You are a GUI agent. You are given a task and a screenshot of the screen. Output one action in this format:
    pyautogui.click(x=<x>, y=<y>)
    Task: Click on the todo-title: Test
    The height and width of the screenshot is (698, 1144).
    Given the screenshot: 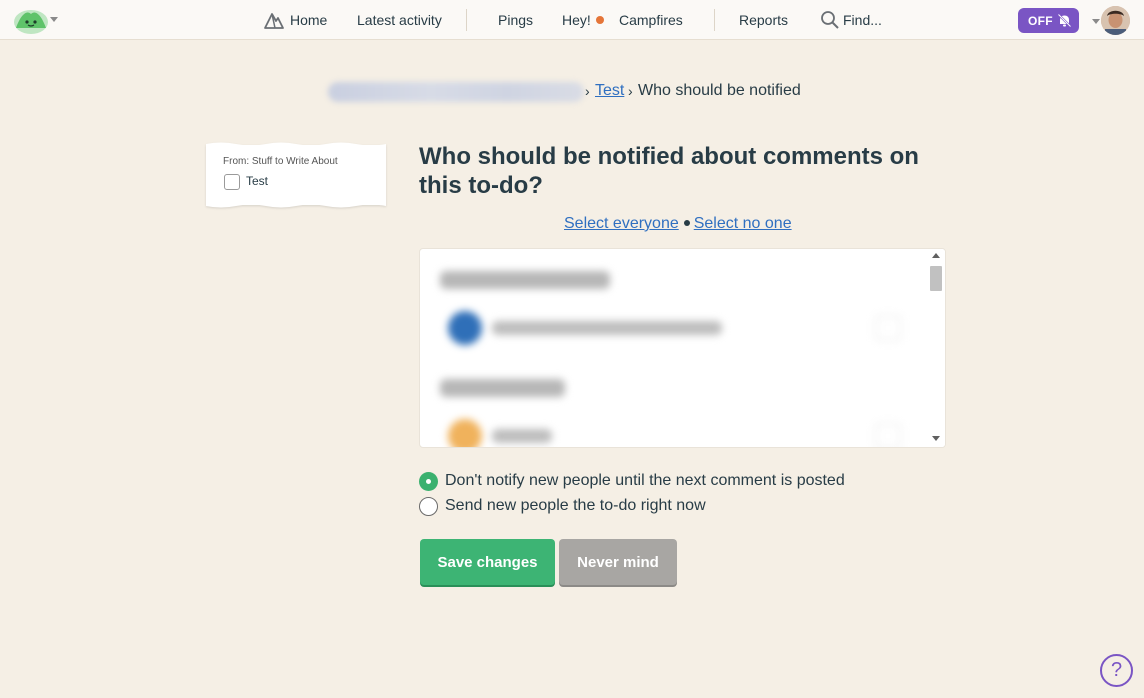 What is the action you would take?
    pyautogui.click(x=257, y=181)
    